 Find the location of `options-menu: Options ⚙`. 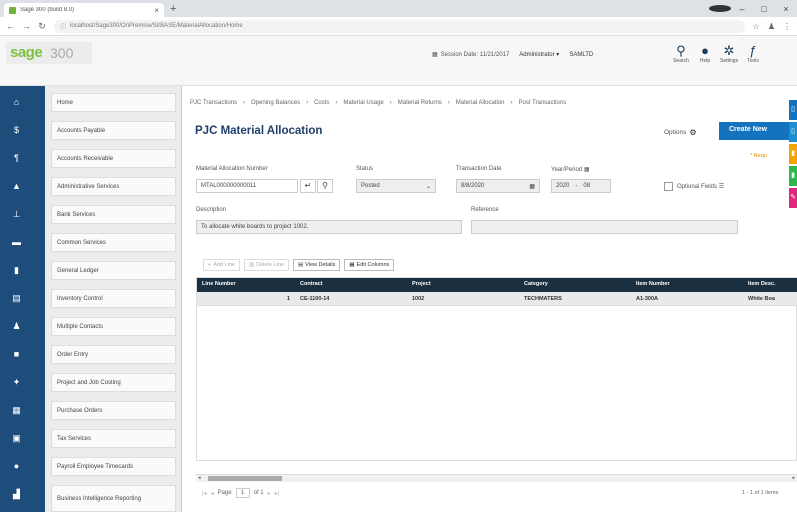

options-menu: Options ⚙ is located at coordinates (680, 132).